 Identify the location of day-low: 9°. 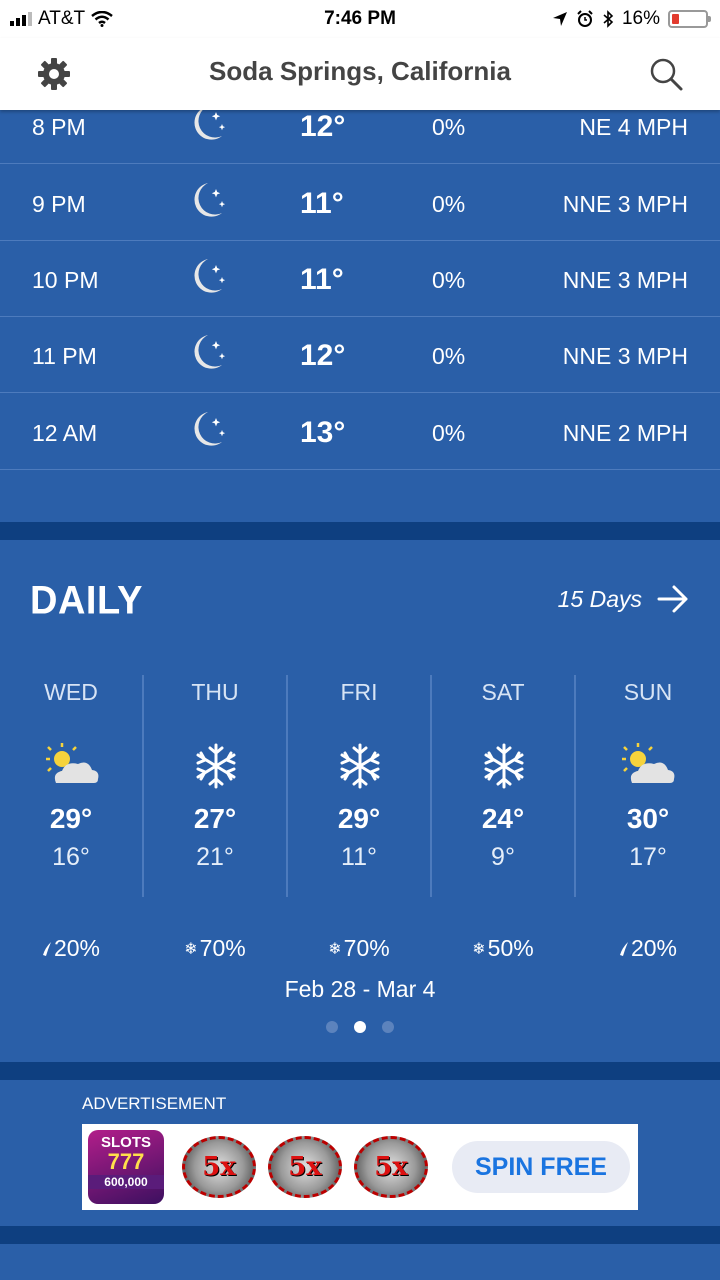
(503, 857).